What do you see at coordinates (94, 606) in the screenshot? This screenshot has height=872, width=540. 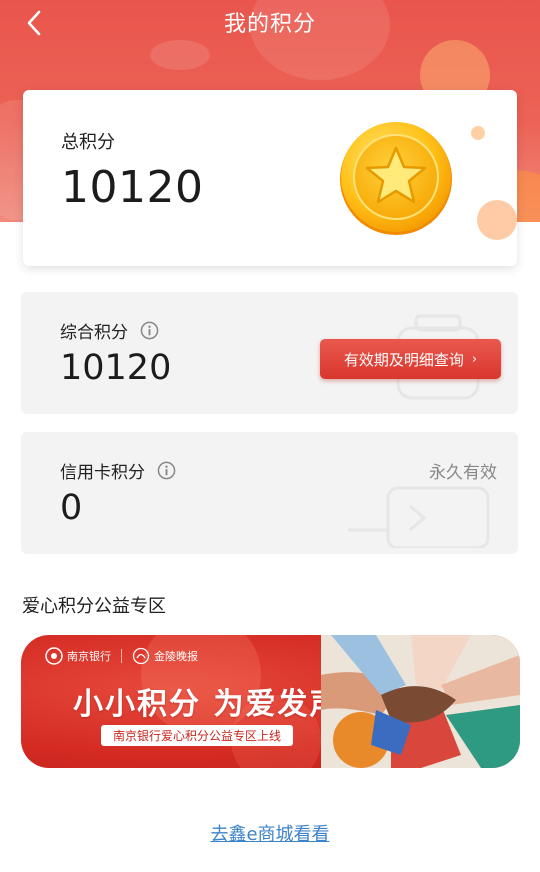 I see `charity-section-title: 爱心积分公益专区` at bounding box center [94, 606].